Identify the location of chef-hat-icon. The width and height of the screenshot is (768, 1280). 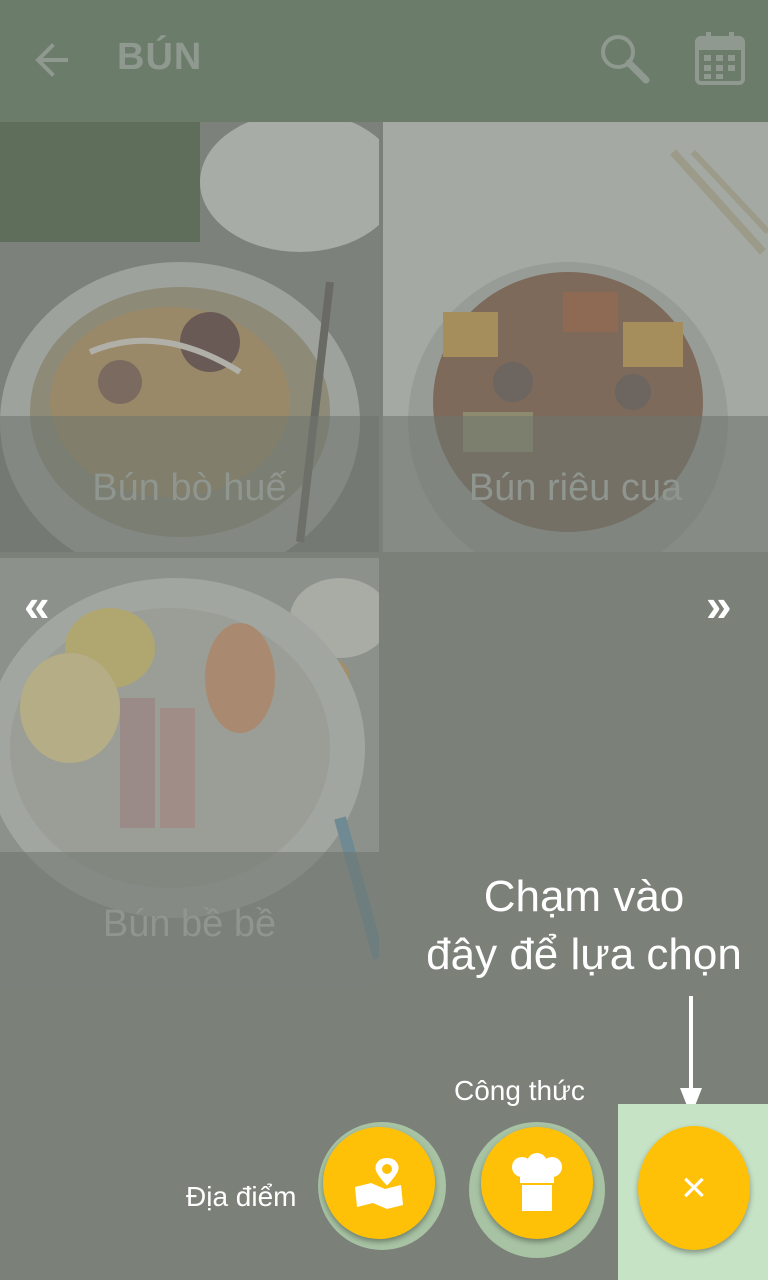
(537, 1182).